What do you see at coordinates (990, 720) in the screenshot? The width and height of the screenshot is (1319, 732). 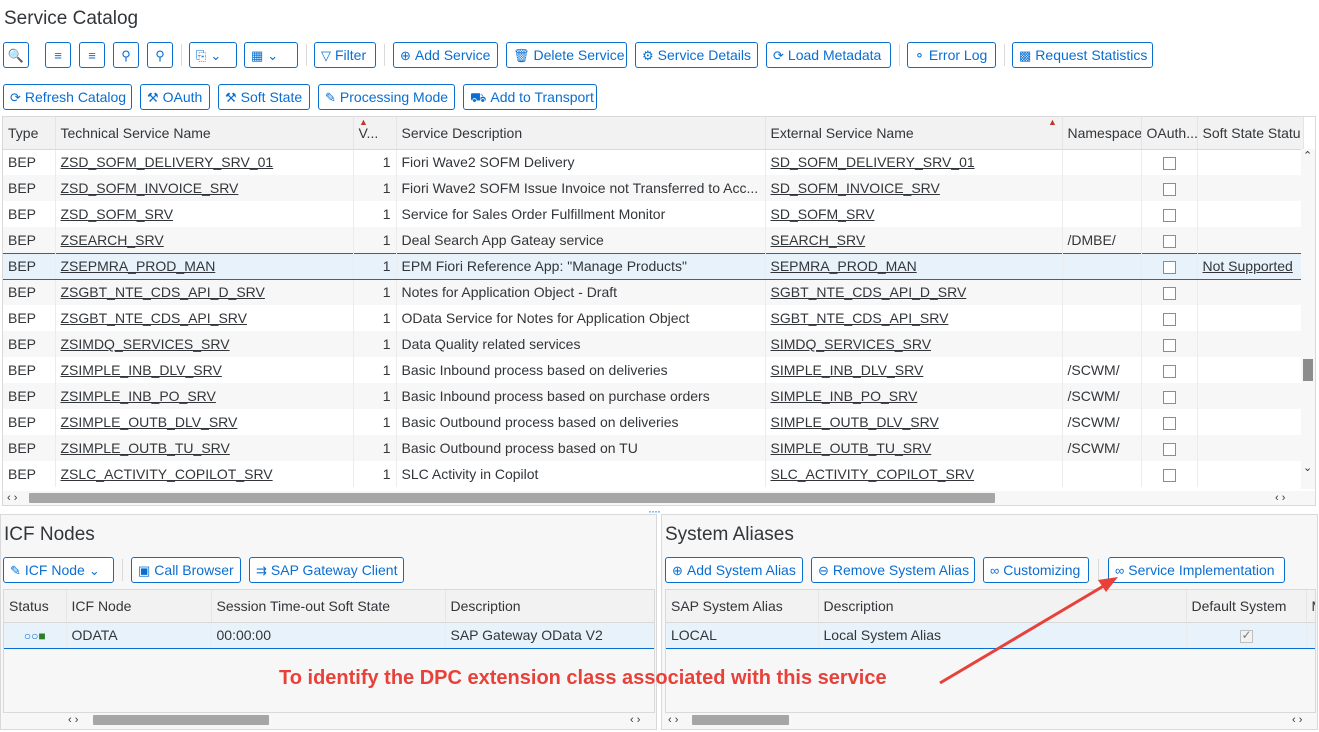 I see `aliases-horizontal-scrollbar: ‹ › ‹ ›` at bounding box center [990, 720].